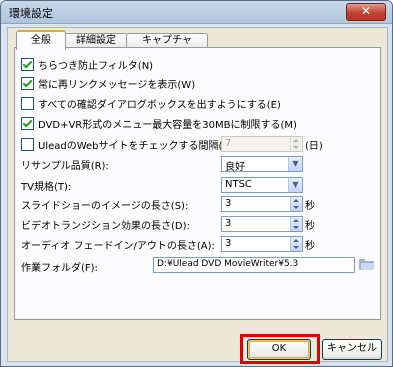  Describe the element at coordinates (96, 40) in the screenshot. I see `tab-advanced: 詳細設定` at that location.